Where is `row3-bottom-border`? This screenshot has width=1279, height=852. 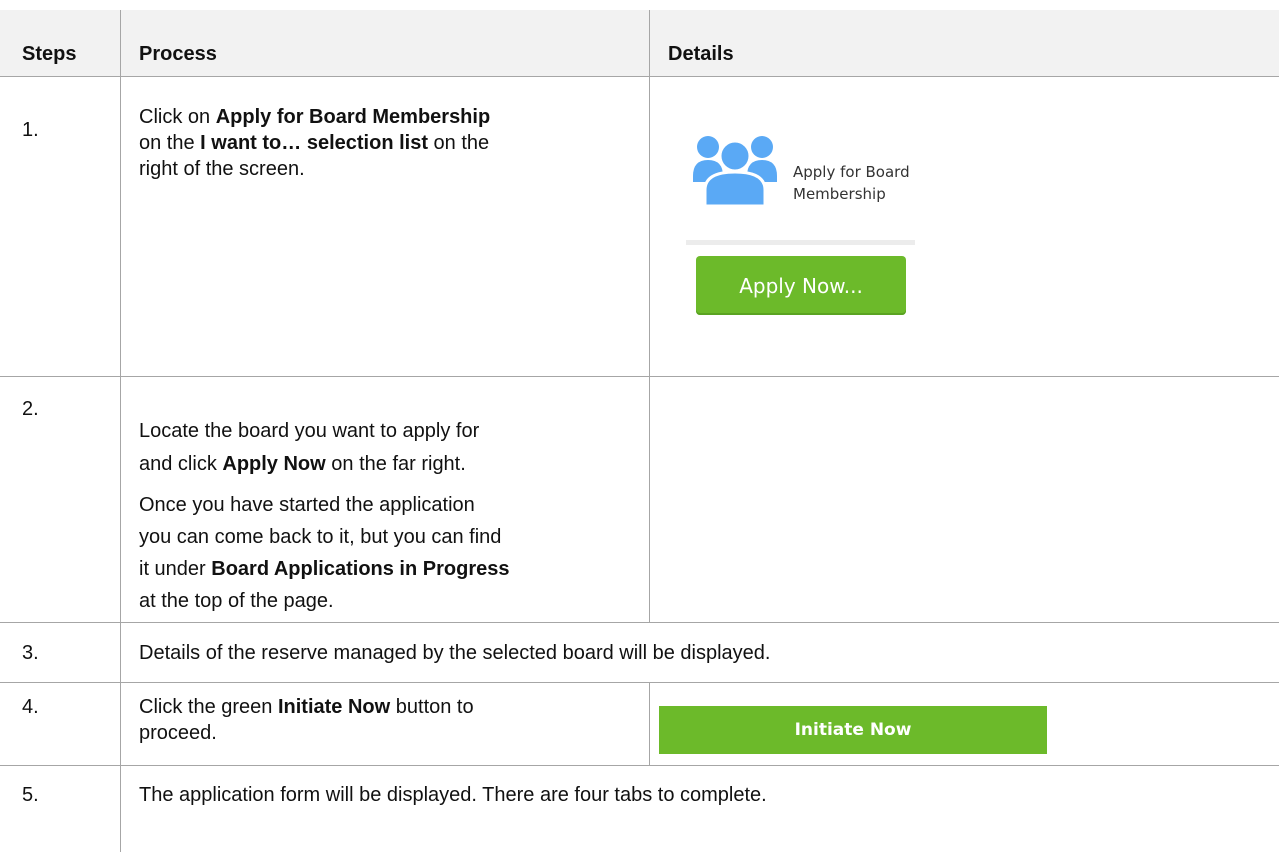 row3-bottom-border is located at coordinates (639, 682).